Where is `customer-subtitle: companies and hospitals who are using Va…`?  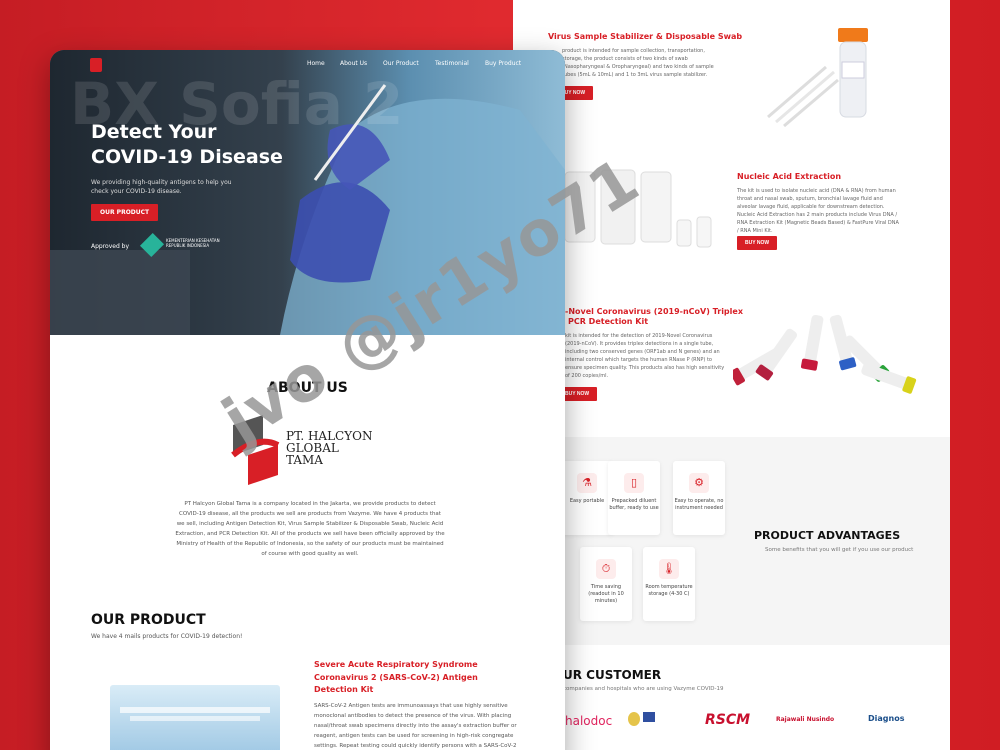 customer-subtitle: companies and hospitals who are using Va… is located at coordinates (643, 689).